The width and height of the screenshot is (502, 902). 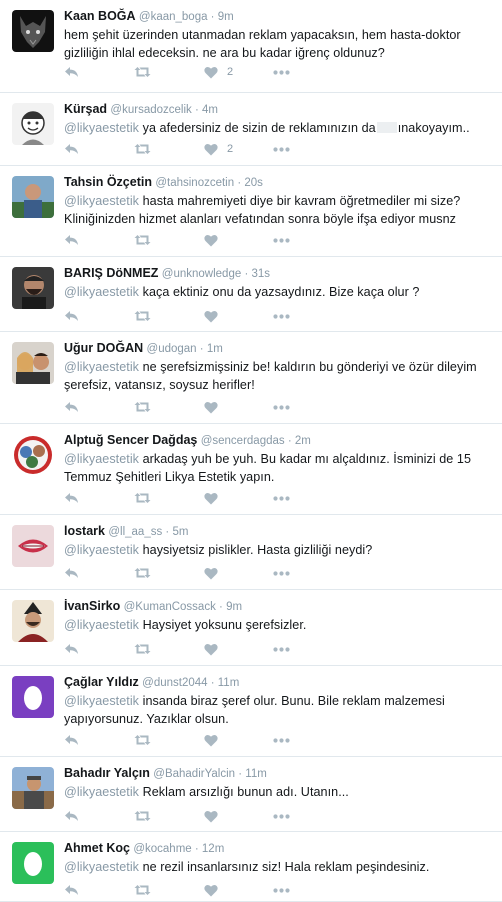 What do you see at coordinates (172, 349) in the screenshot?
I see `username: @udogan` at bounding box center [172, 349].